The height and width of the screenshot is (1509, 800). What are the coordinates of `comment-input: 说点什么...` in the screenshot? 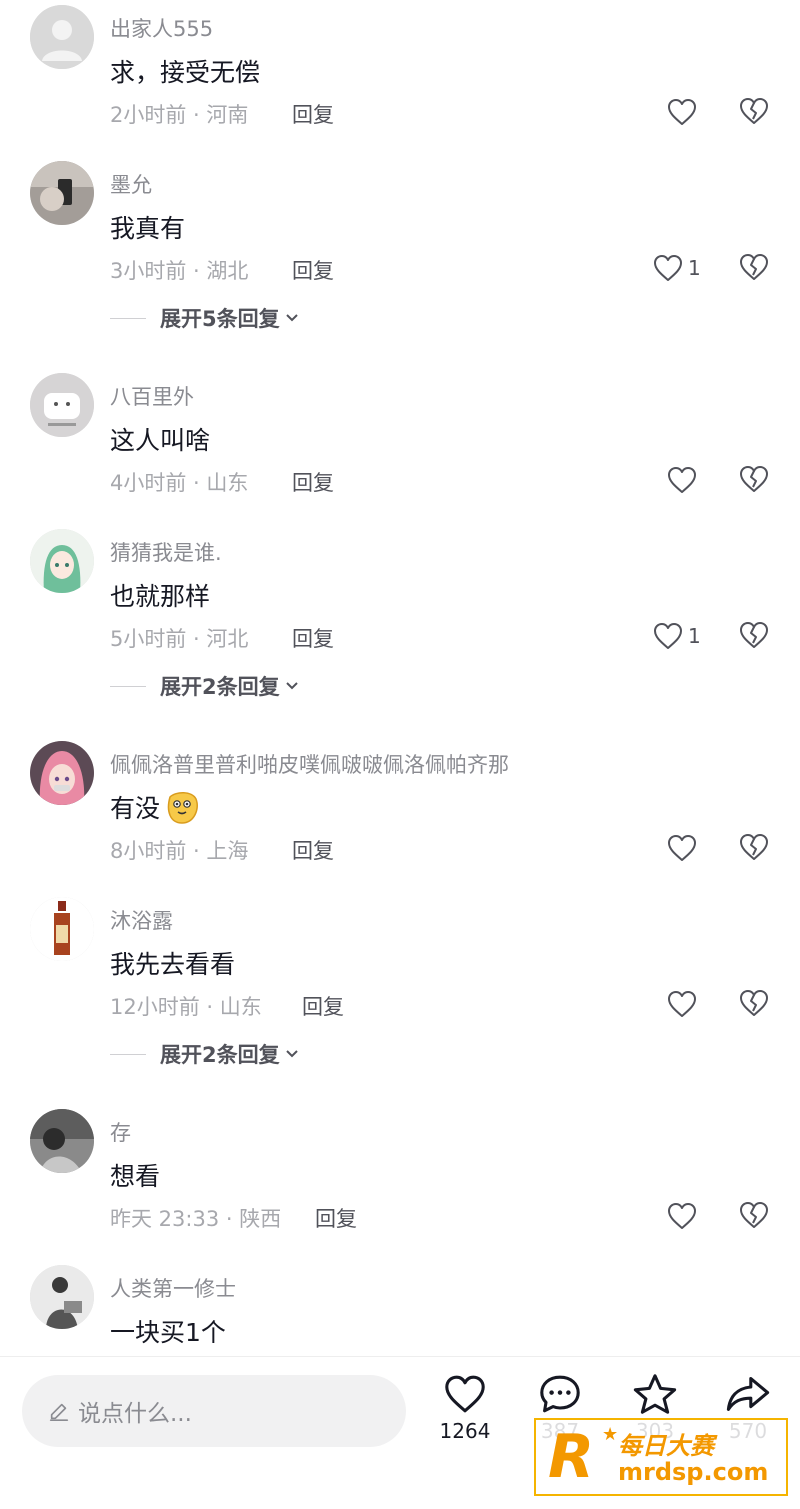 It's located at (214, 1411).